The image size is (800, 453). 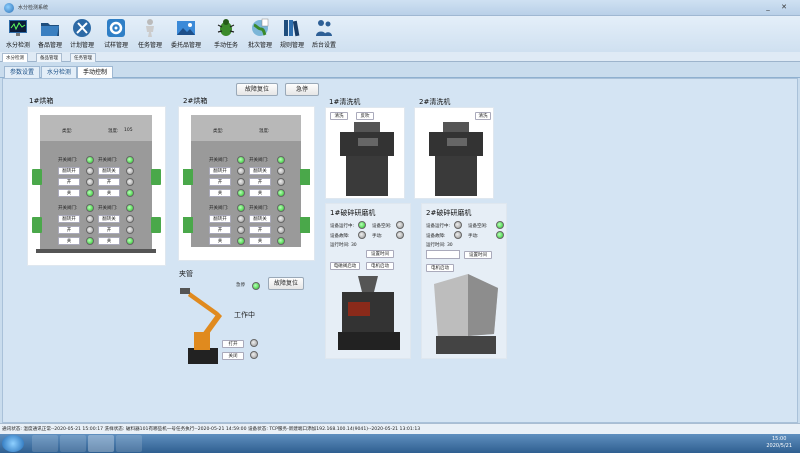 I want to click on oven1-base, so click(x=96, y=251).